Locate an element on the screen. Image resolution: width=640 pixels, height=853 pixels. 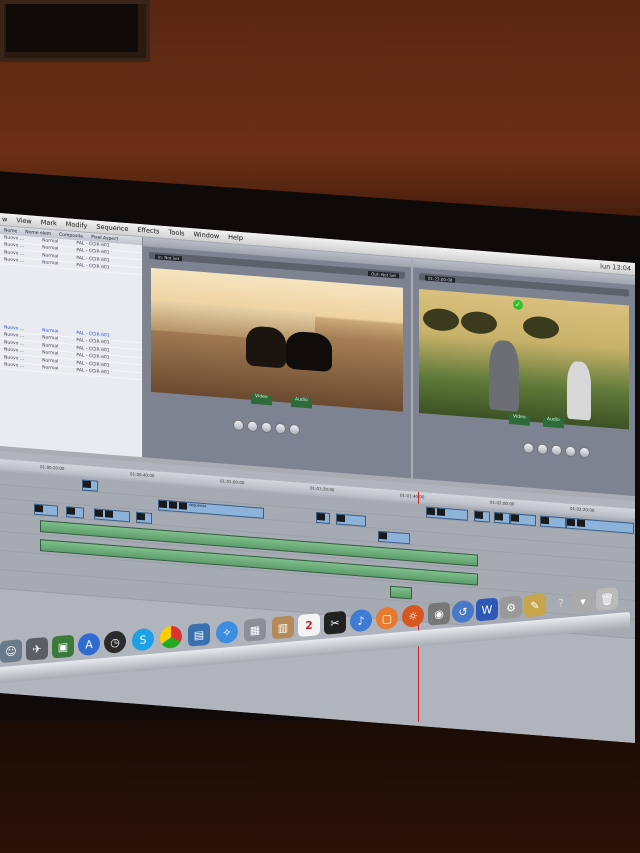
viewer-video is located at coordinates (277, 339).